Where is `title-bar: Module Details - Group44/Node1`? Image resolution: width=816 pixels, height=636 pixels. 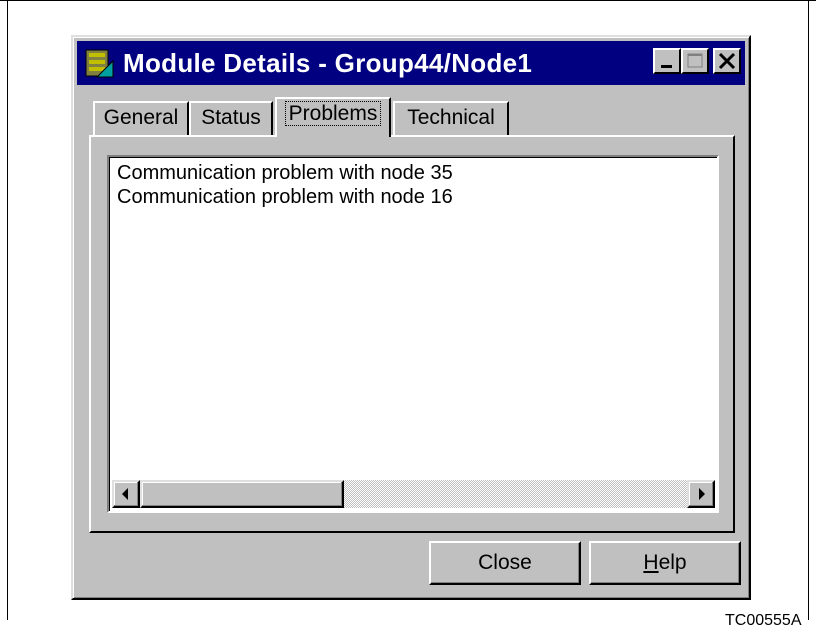 title-bar: Module Details - Group44/Node1 is located at coordinates (411, 63).